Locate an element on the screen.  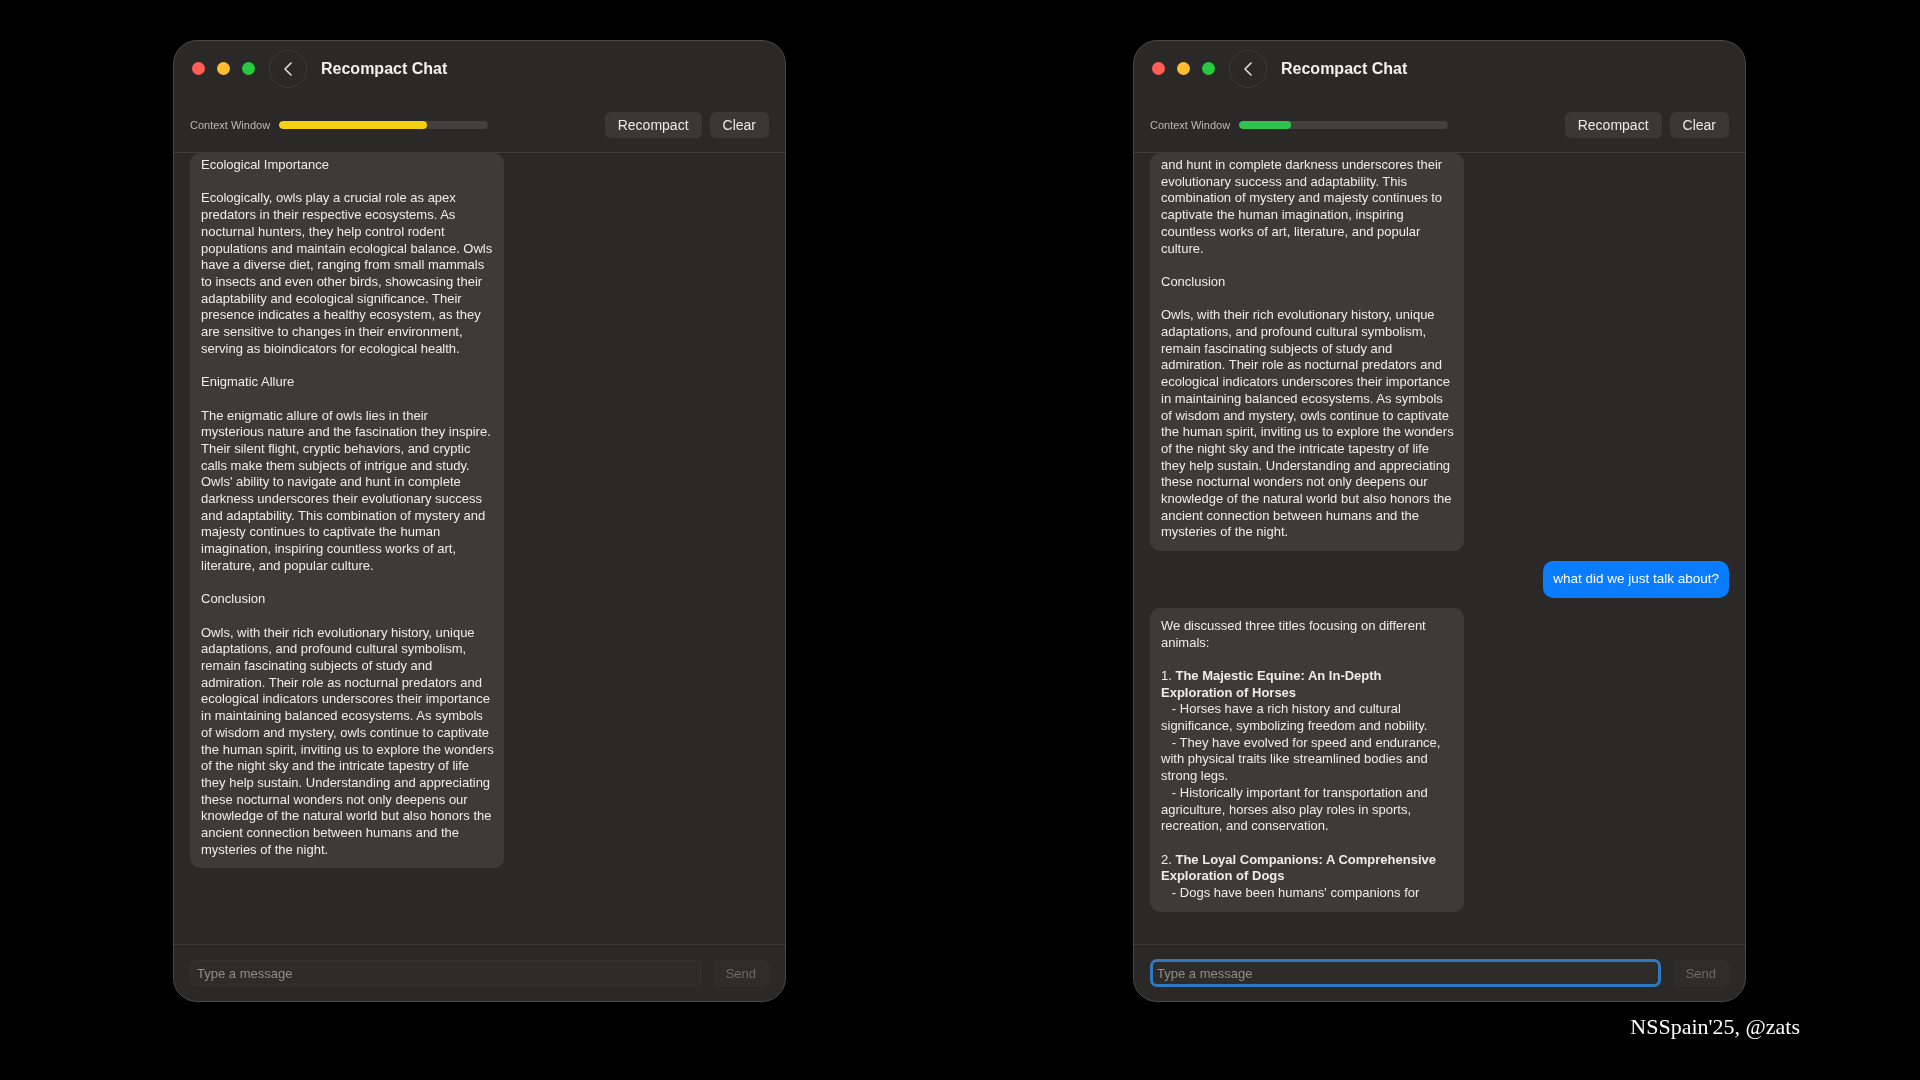
message-text: We discussed three titles focusing on different animals: is located at coordinates (1294, 634).